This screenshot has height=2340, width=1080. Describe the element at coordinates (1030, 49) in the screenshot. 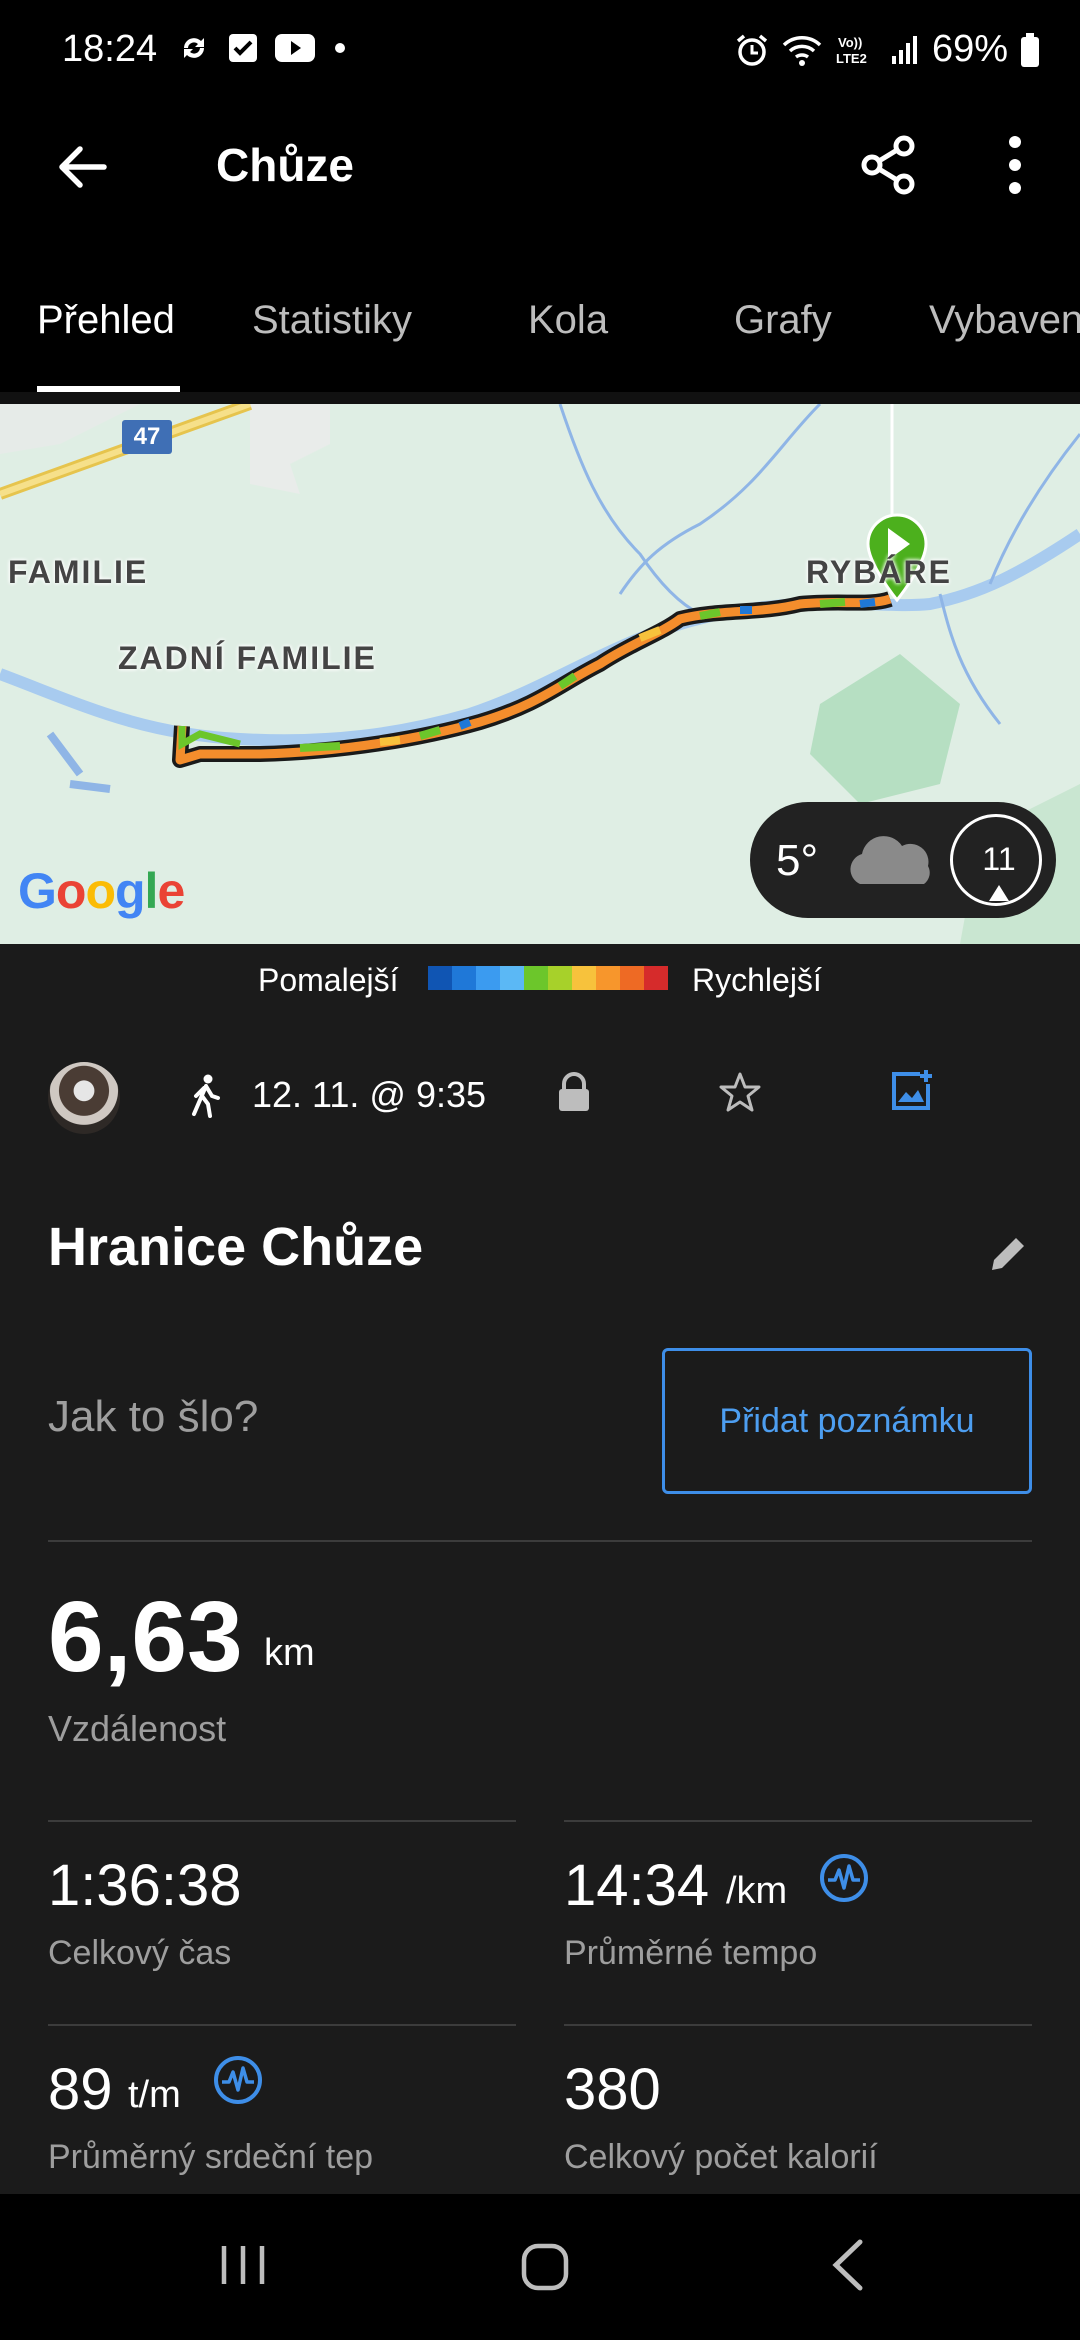

I see `battery-icon` at that location.